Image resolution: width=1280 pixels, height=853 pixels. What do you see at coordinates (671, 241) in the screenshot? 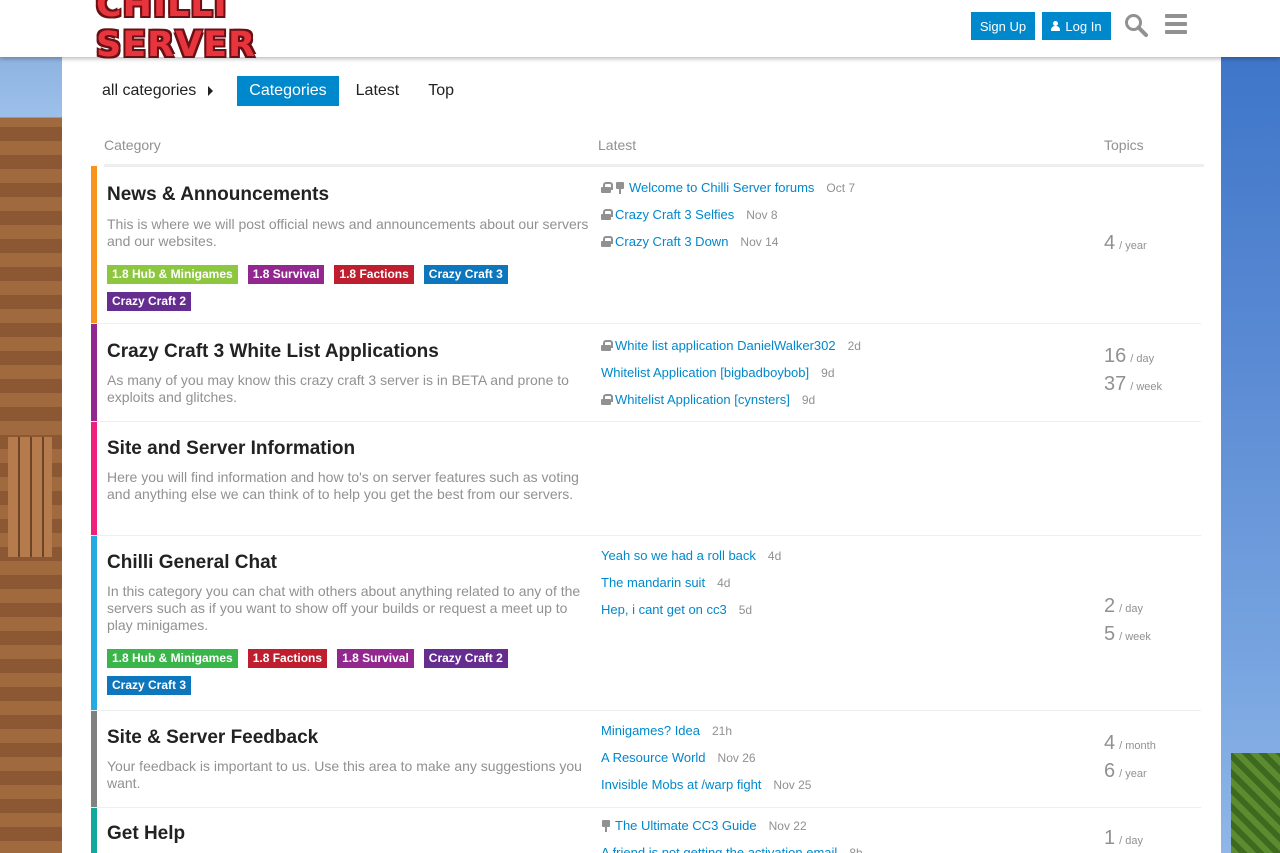
I see `topic-link: Crazy Craft 3 Down` at bounding box center [671, 241].